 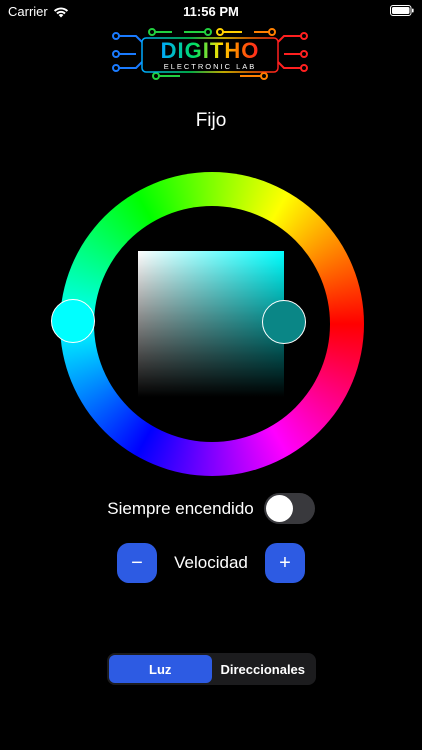 I want to click on digitho-logo: DIGITHO ELECTRONIC LAB, so click(x=210, y=54).